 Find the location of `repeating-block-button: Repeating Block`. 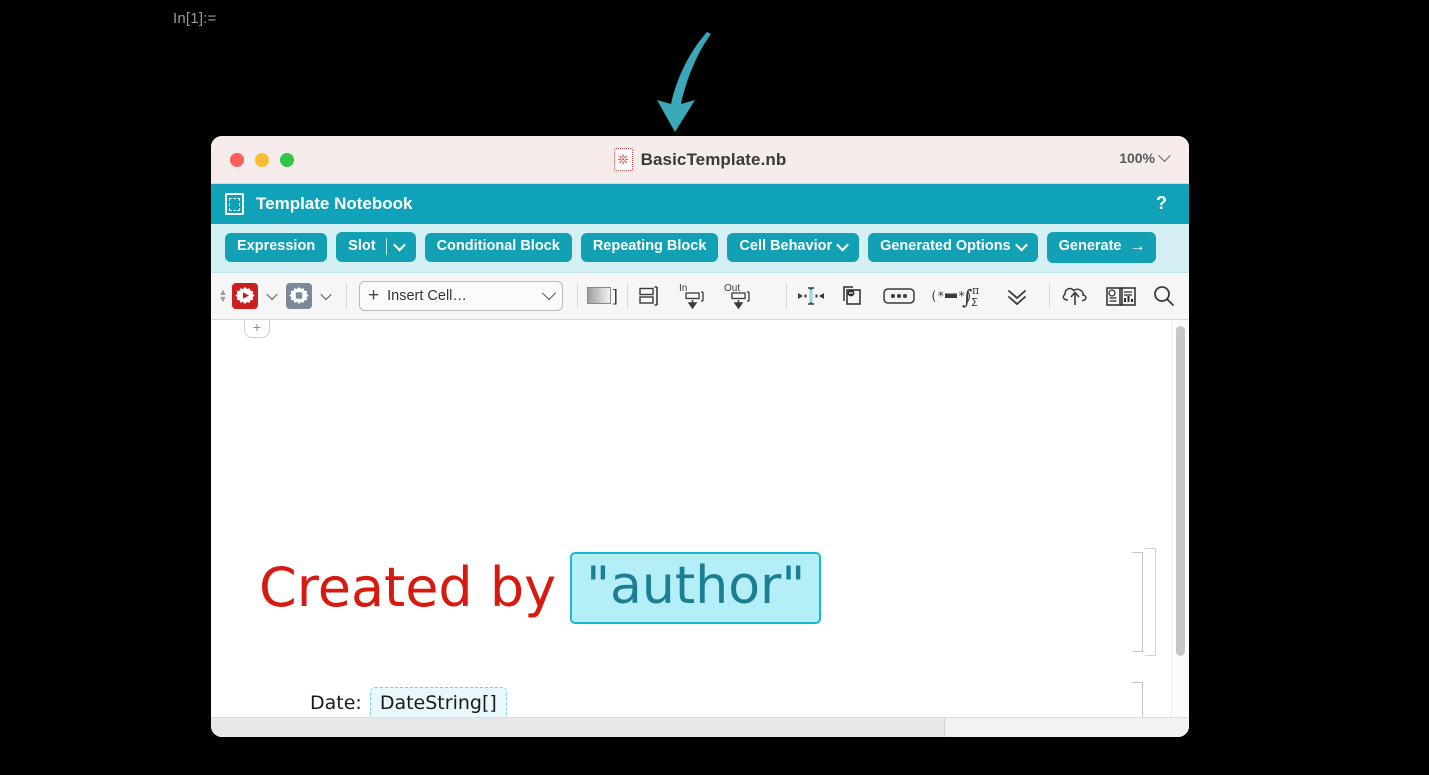

repeating-block-button: Repeating Block is located at coordinates (649, 247).